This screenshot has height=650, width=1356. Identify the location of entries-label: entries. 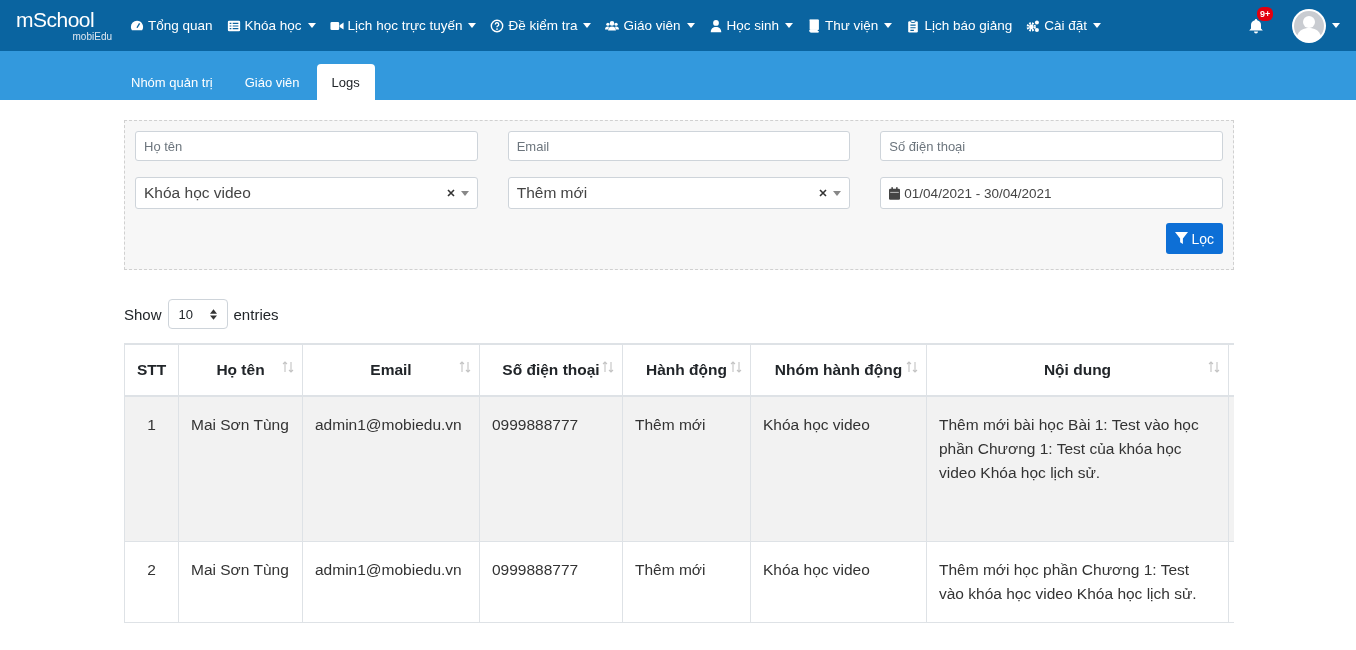
(256, 314).